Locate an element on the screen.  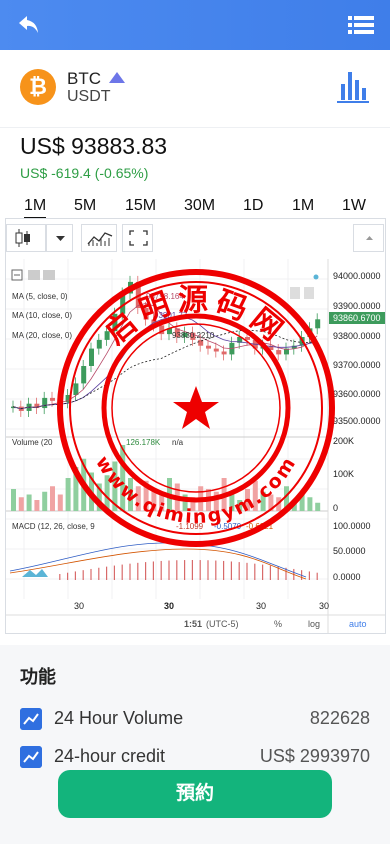
volume-axis-100k: 100K is located at coordinates (343, 474).